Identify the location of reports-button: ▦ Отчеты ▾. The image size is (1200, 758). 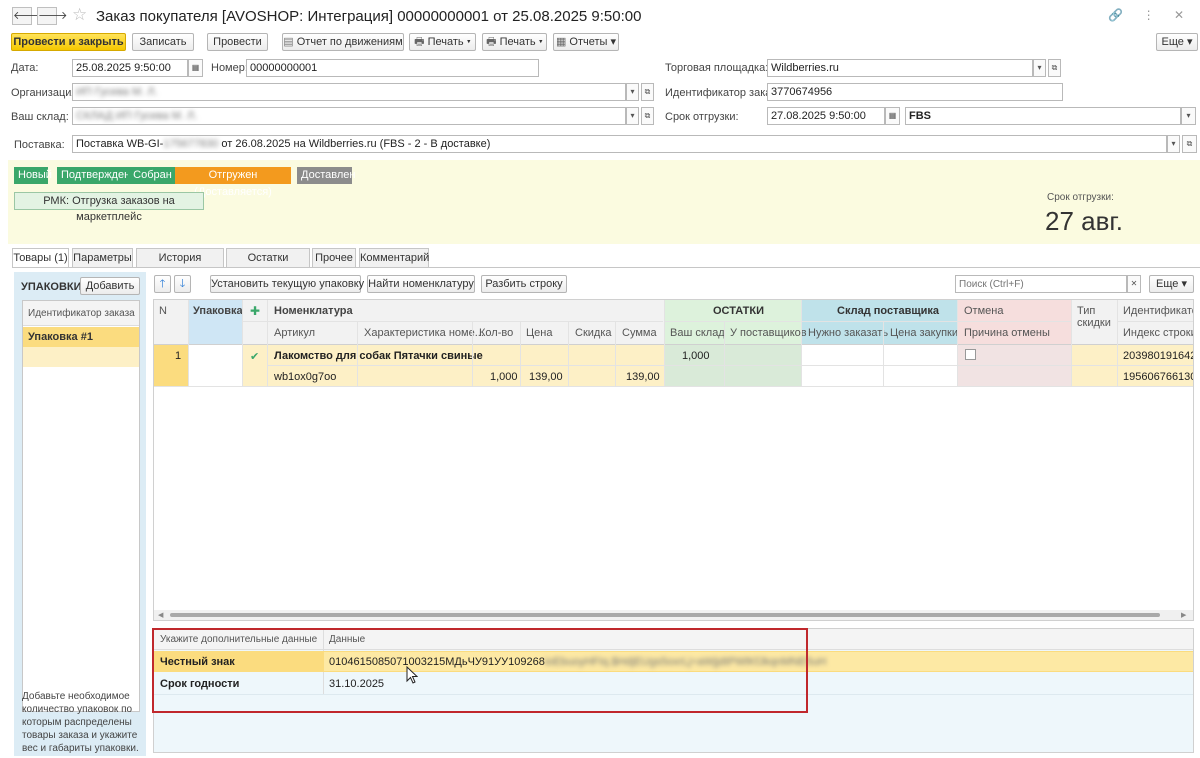
(586, 42).